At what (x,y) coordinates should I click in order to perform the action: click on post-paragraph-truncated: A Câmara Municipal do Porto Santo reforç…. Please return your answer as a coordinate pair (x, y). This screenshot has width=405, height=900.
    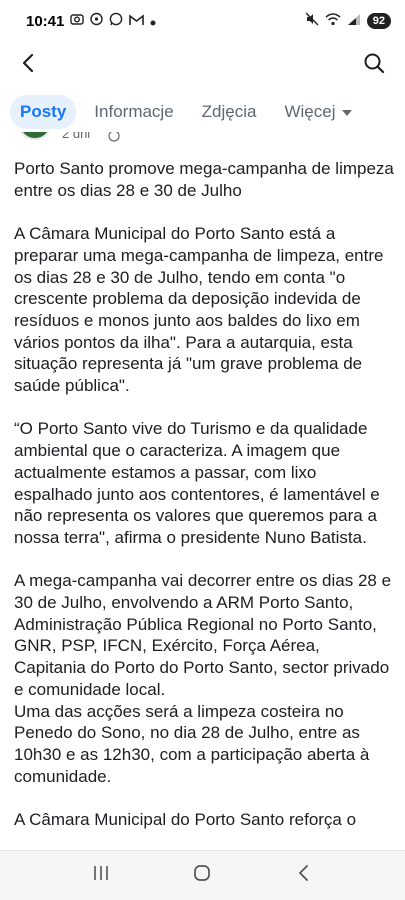
    Looking at the image, I should click on (185, 820).